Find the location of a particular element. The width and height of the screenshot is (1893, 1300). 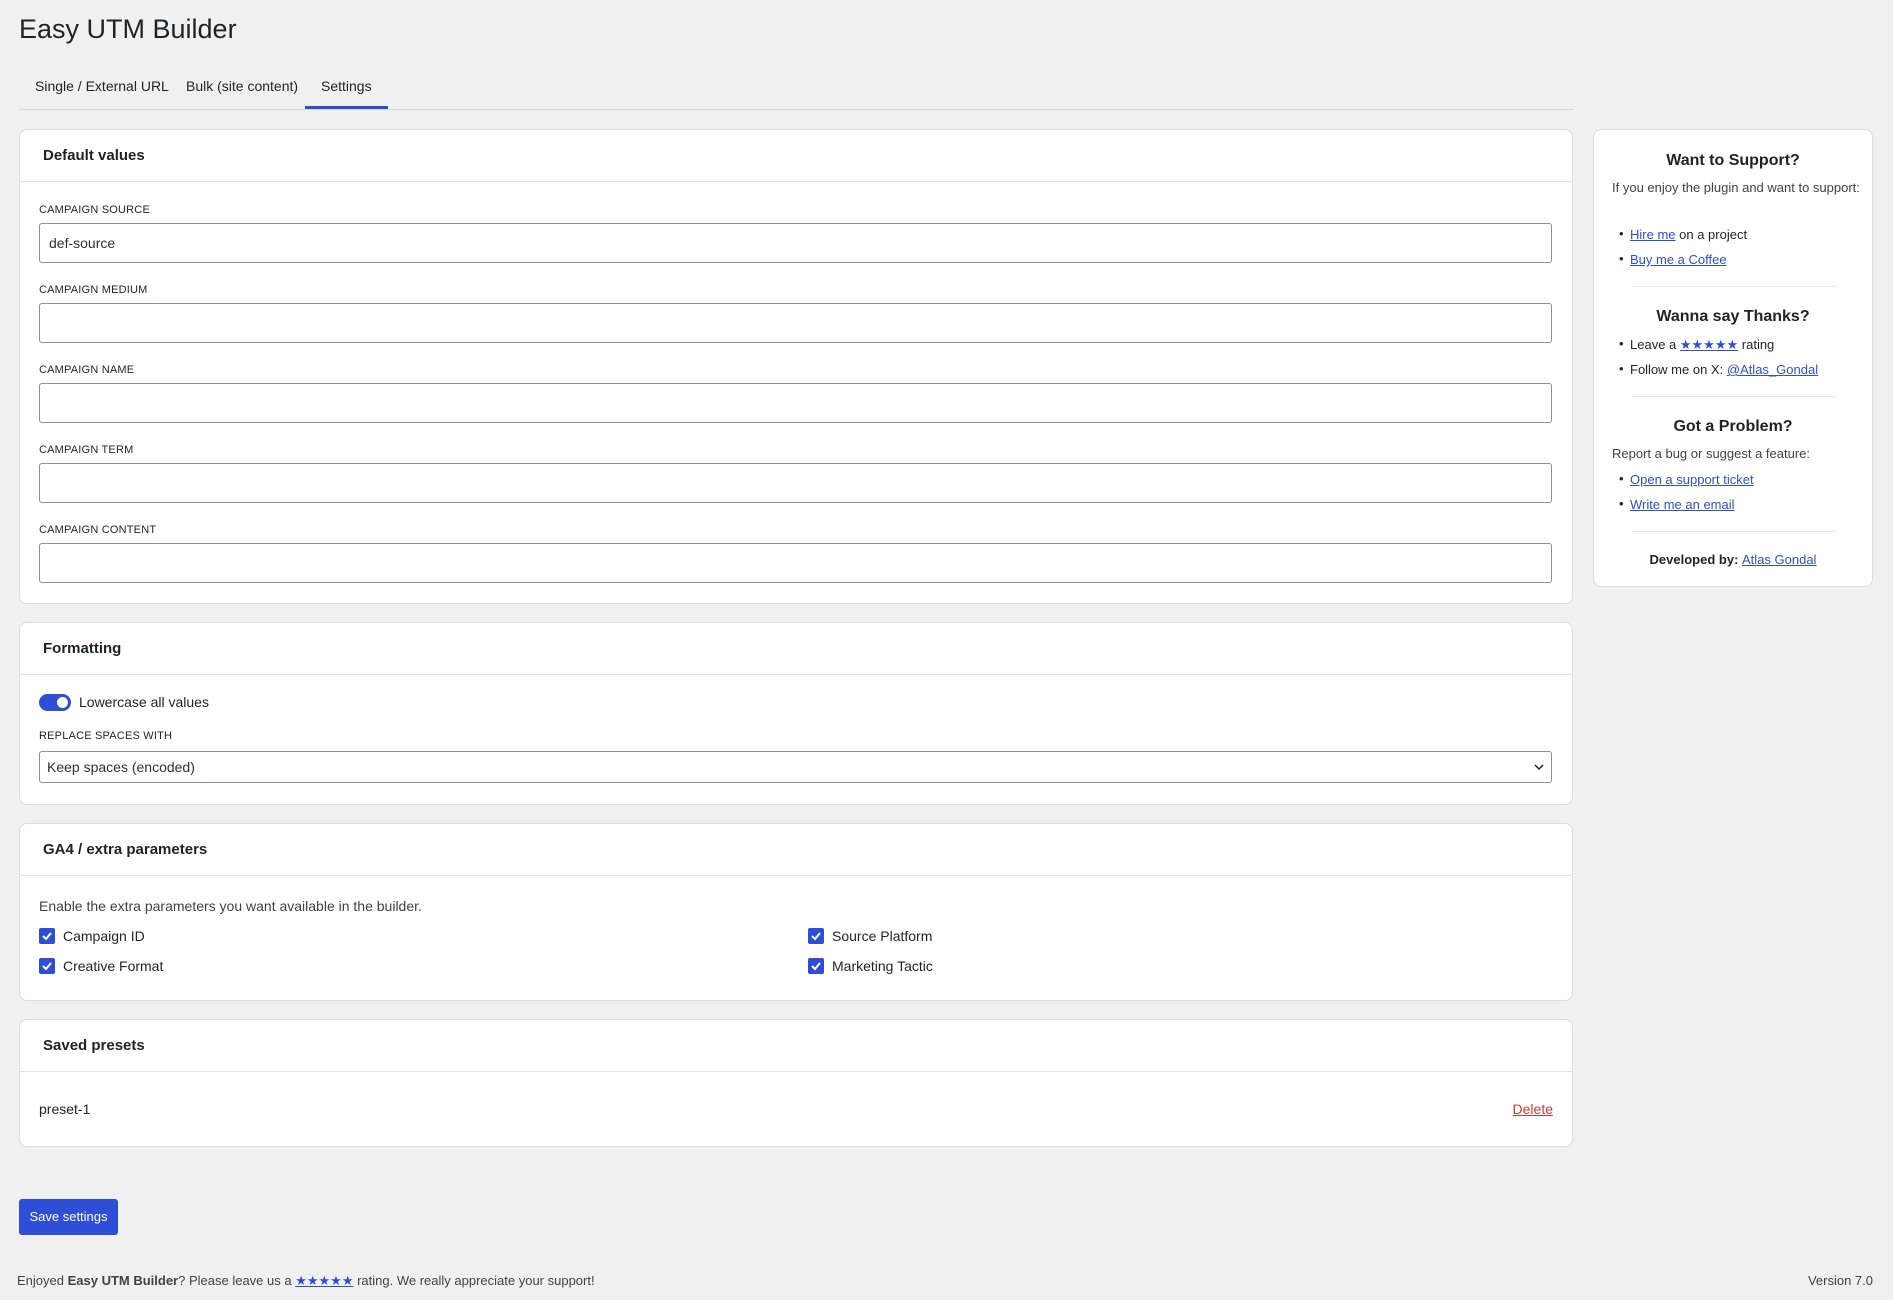

rating-prefix: Leave a is located at coordinates (1655, 344).